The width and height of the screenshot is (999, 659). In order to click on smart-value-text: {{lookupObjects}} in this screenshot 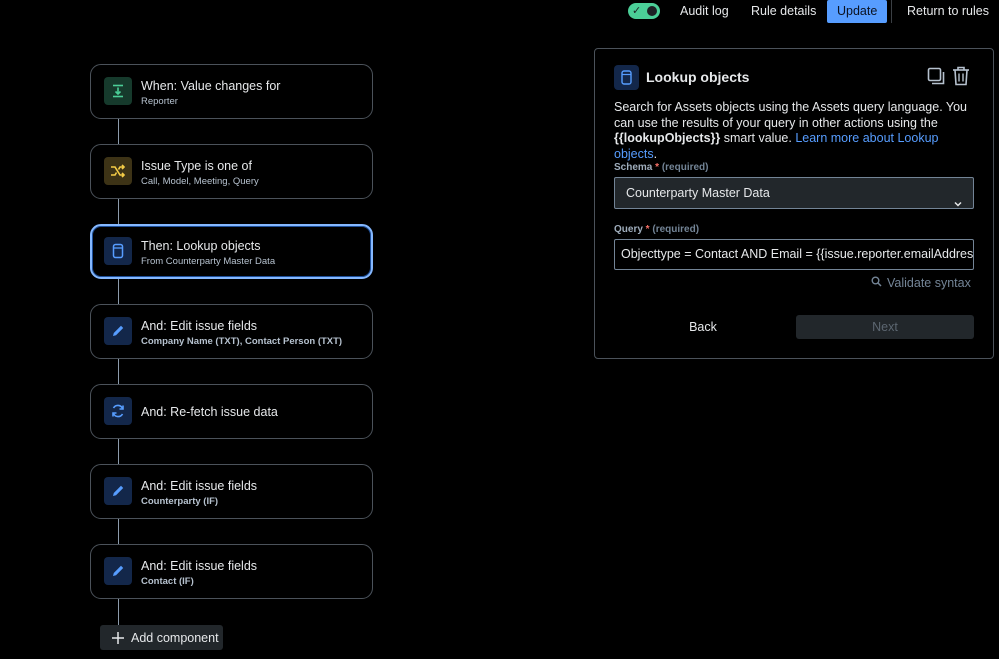, I will do `click(667, 138)`.